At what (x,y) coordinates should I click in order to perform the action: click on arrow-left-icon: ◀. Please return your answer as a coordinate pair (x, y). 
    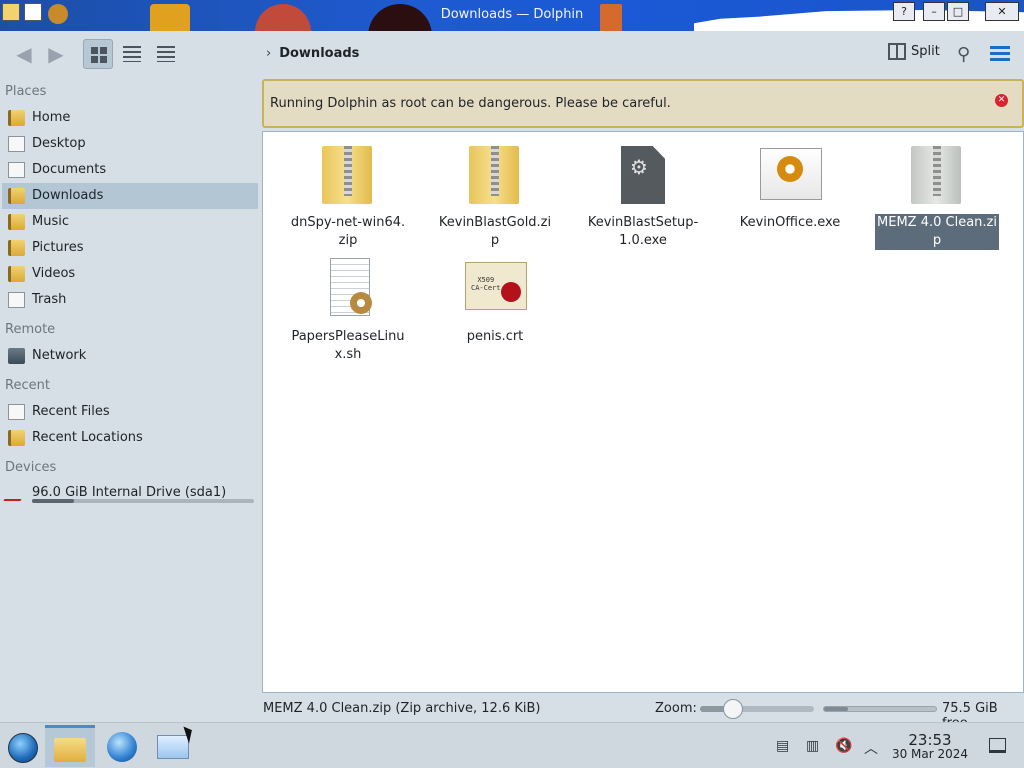
    Looking at the image, I should click on (24, 54).